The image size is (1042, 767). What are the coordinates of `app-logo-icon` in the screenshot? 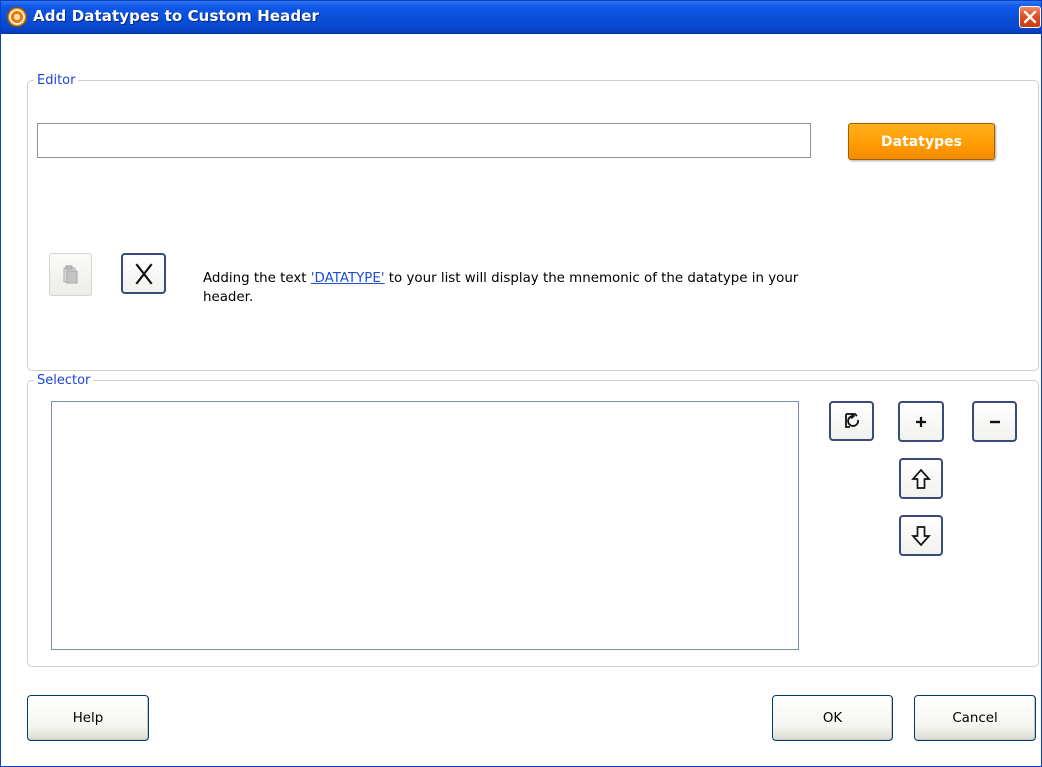 It's located at (17, 17).